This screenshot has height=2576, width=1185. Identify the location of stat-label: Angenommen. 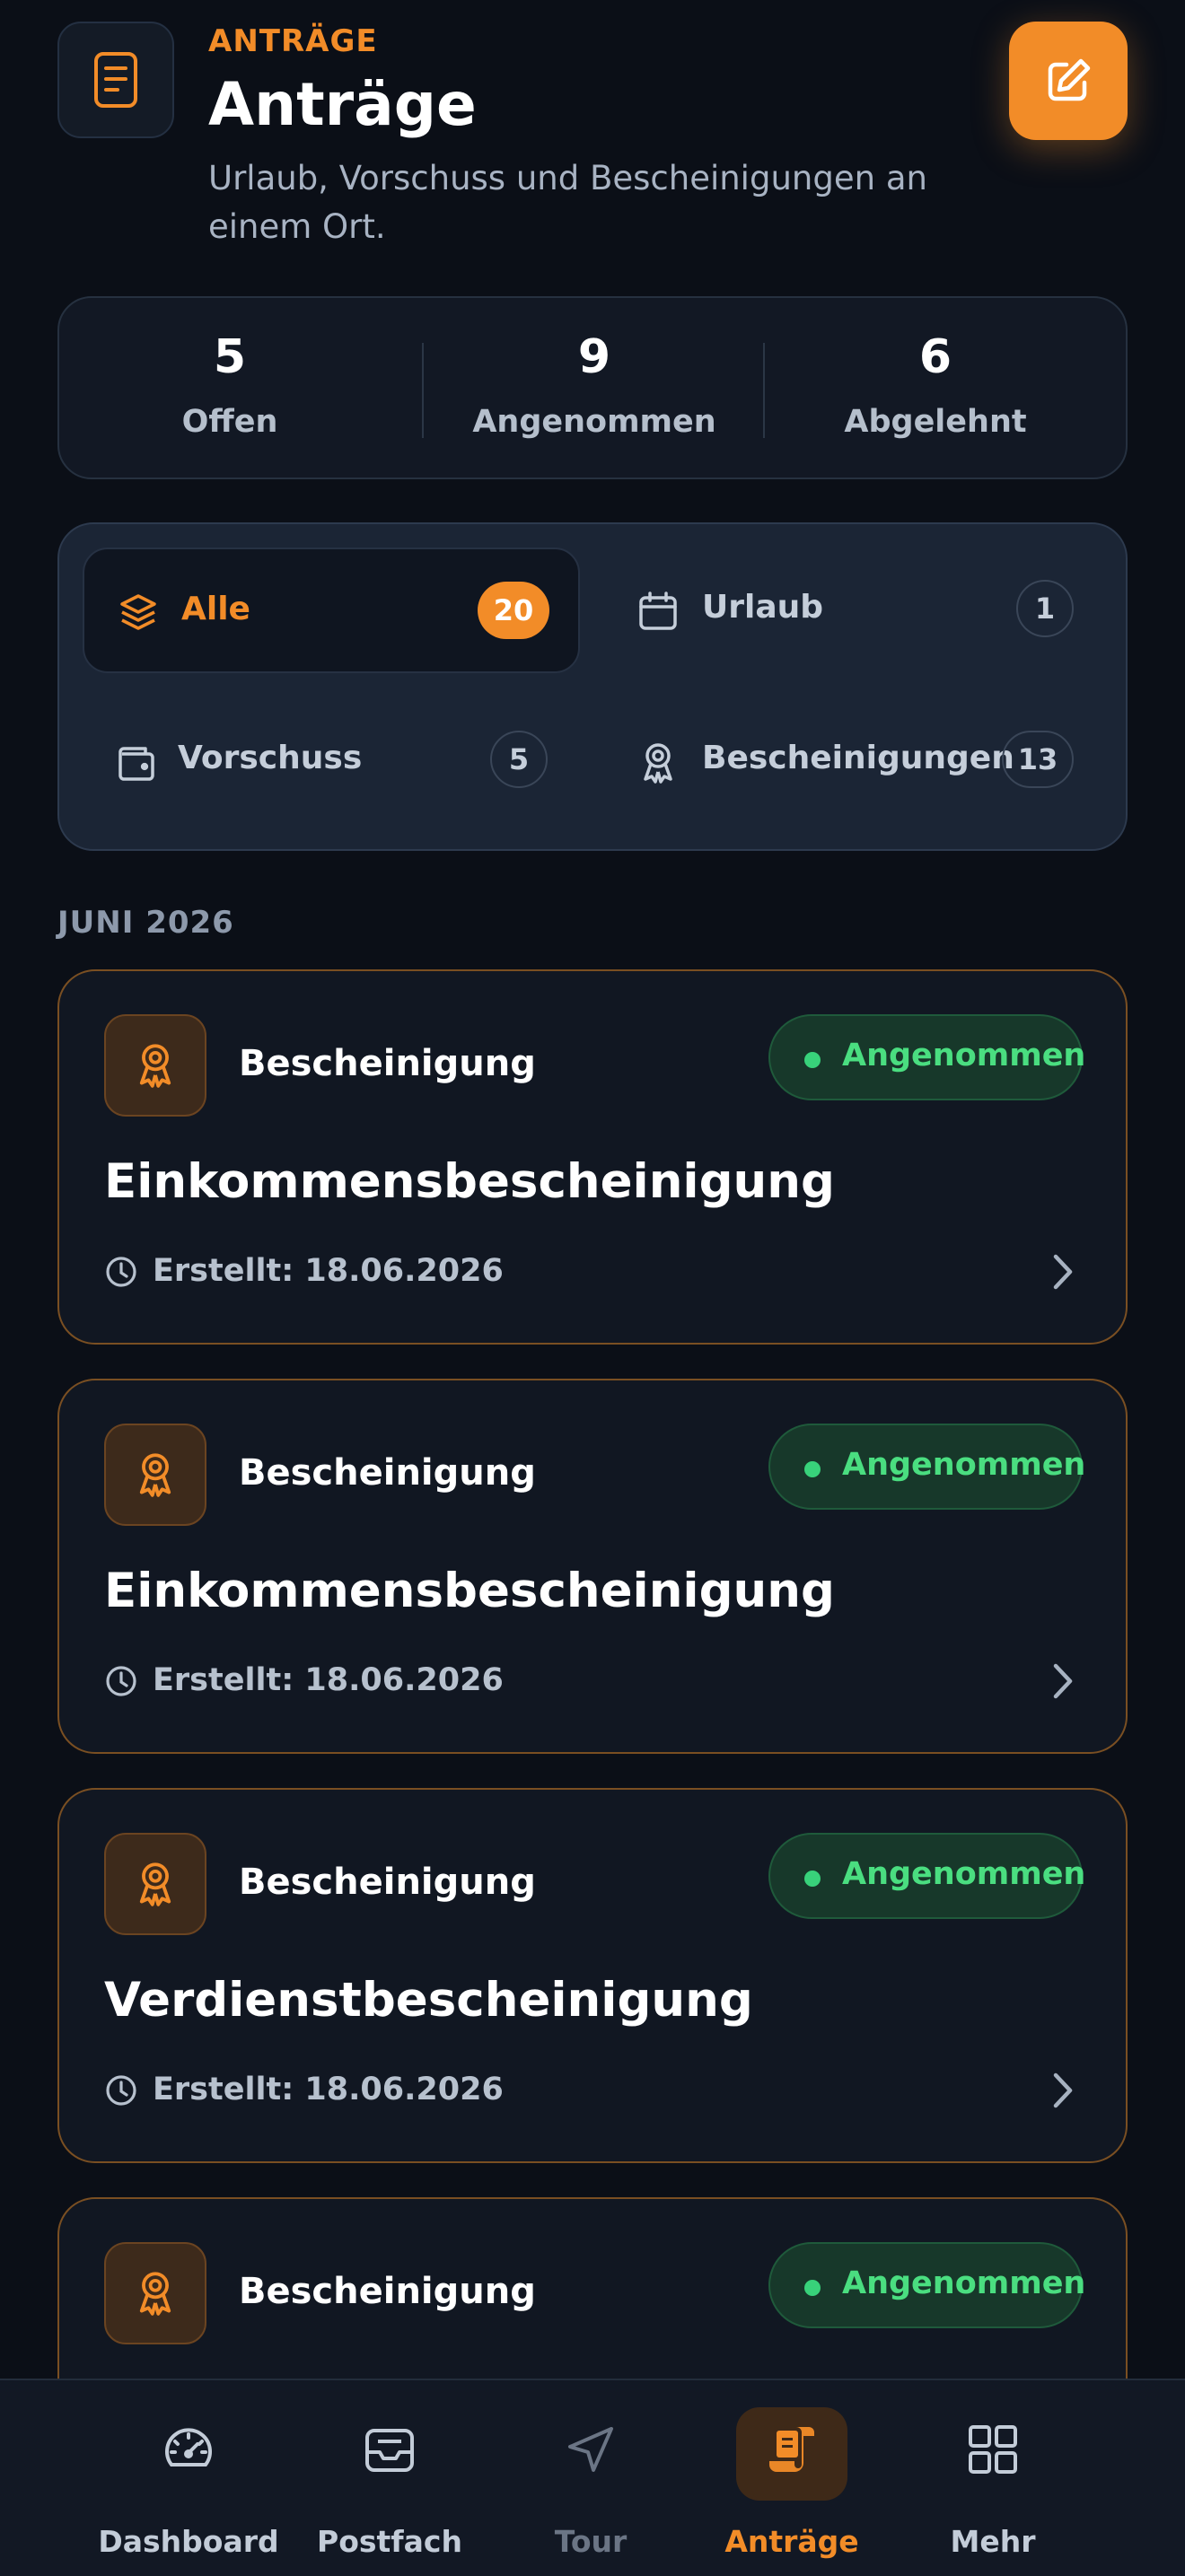
(594, 422).